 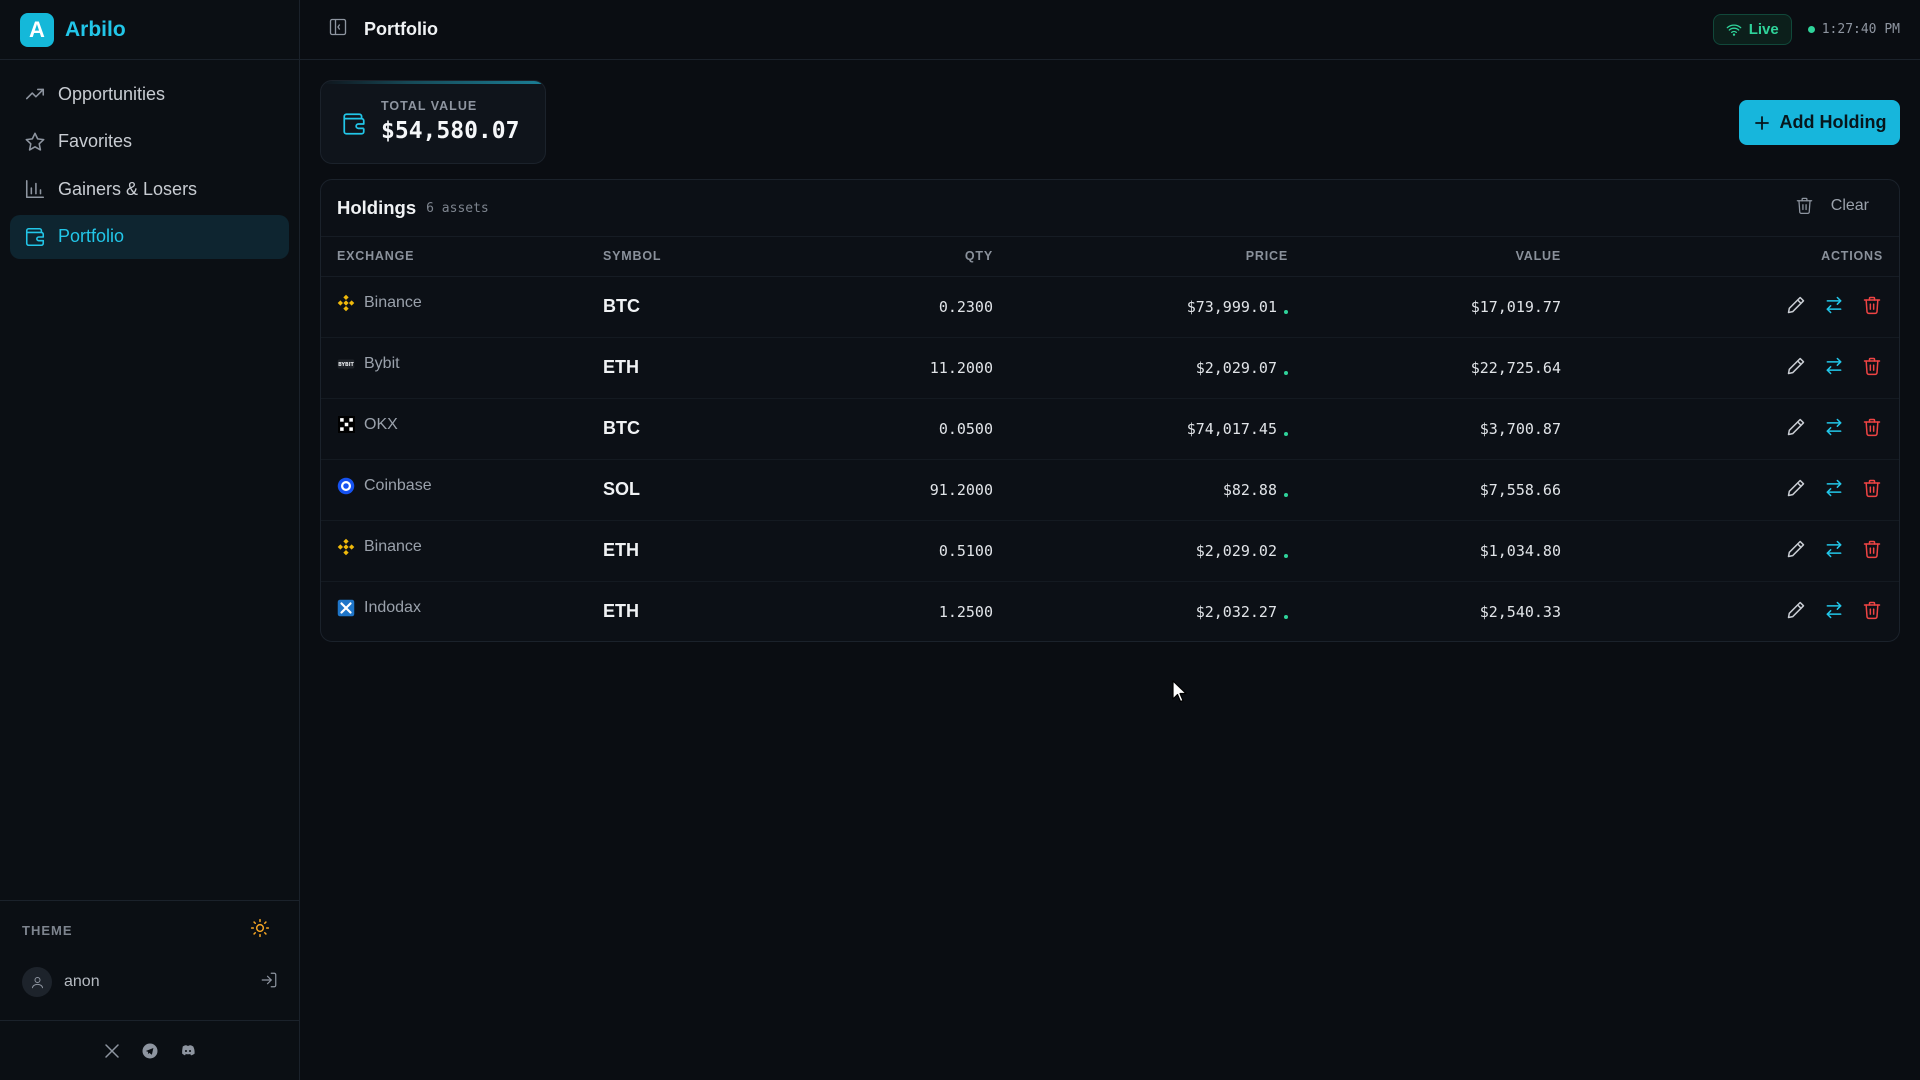 I want to click on symbol-cell: BTC, so click(x=713, y=429).